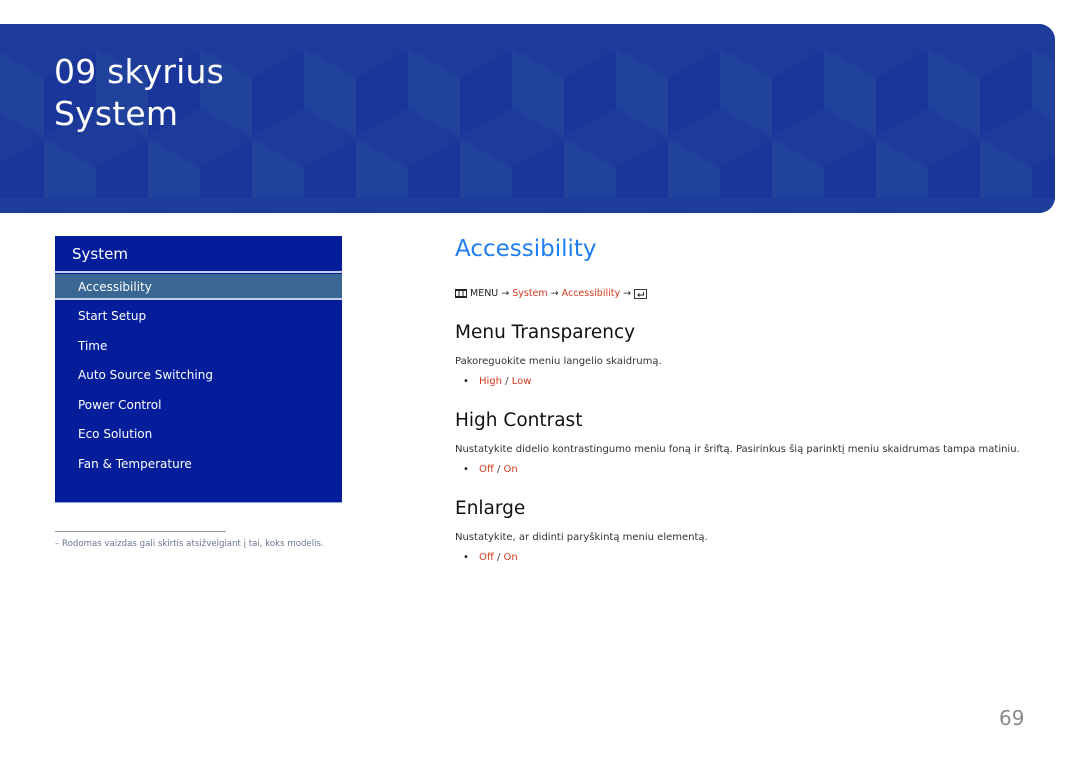  I want to click on chapter-number: 09 skyrius, so click(139, 71).